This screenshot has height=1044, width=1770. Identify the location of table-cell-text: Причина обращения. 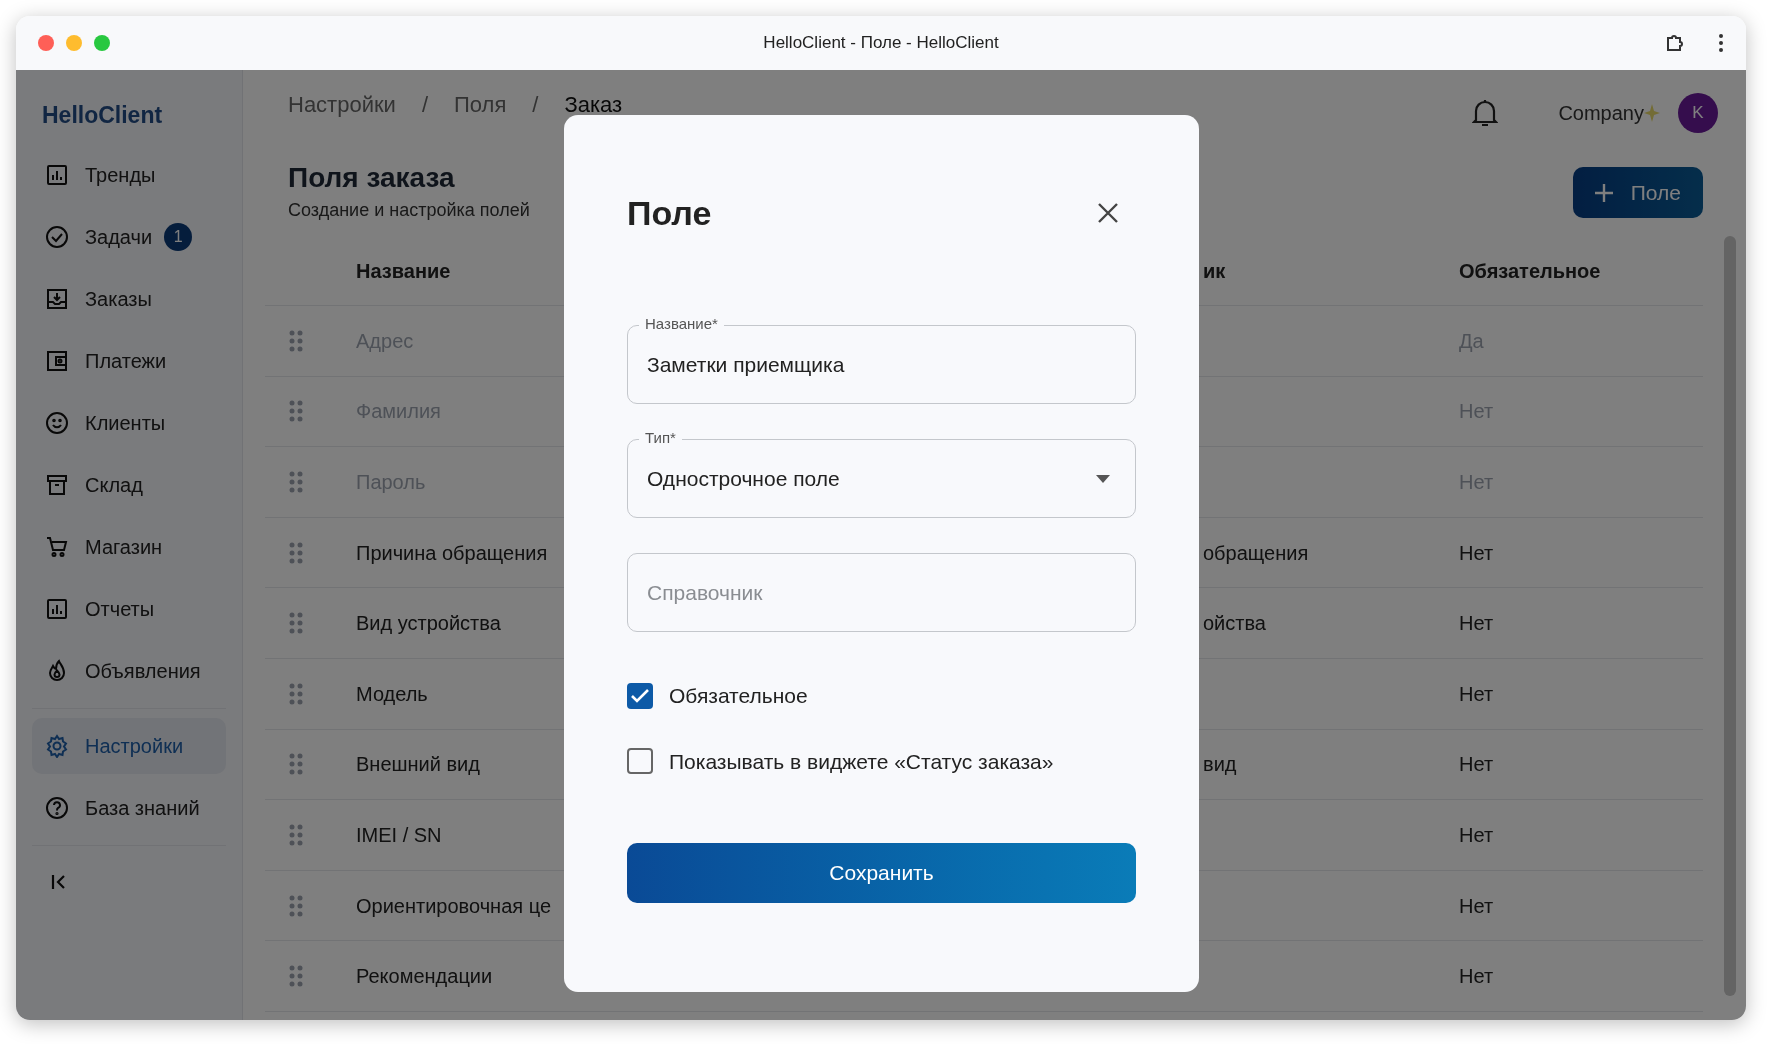
(452, 553).